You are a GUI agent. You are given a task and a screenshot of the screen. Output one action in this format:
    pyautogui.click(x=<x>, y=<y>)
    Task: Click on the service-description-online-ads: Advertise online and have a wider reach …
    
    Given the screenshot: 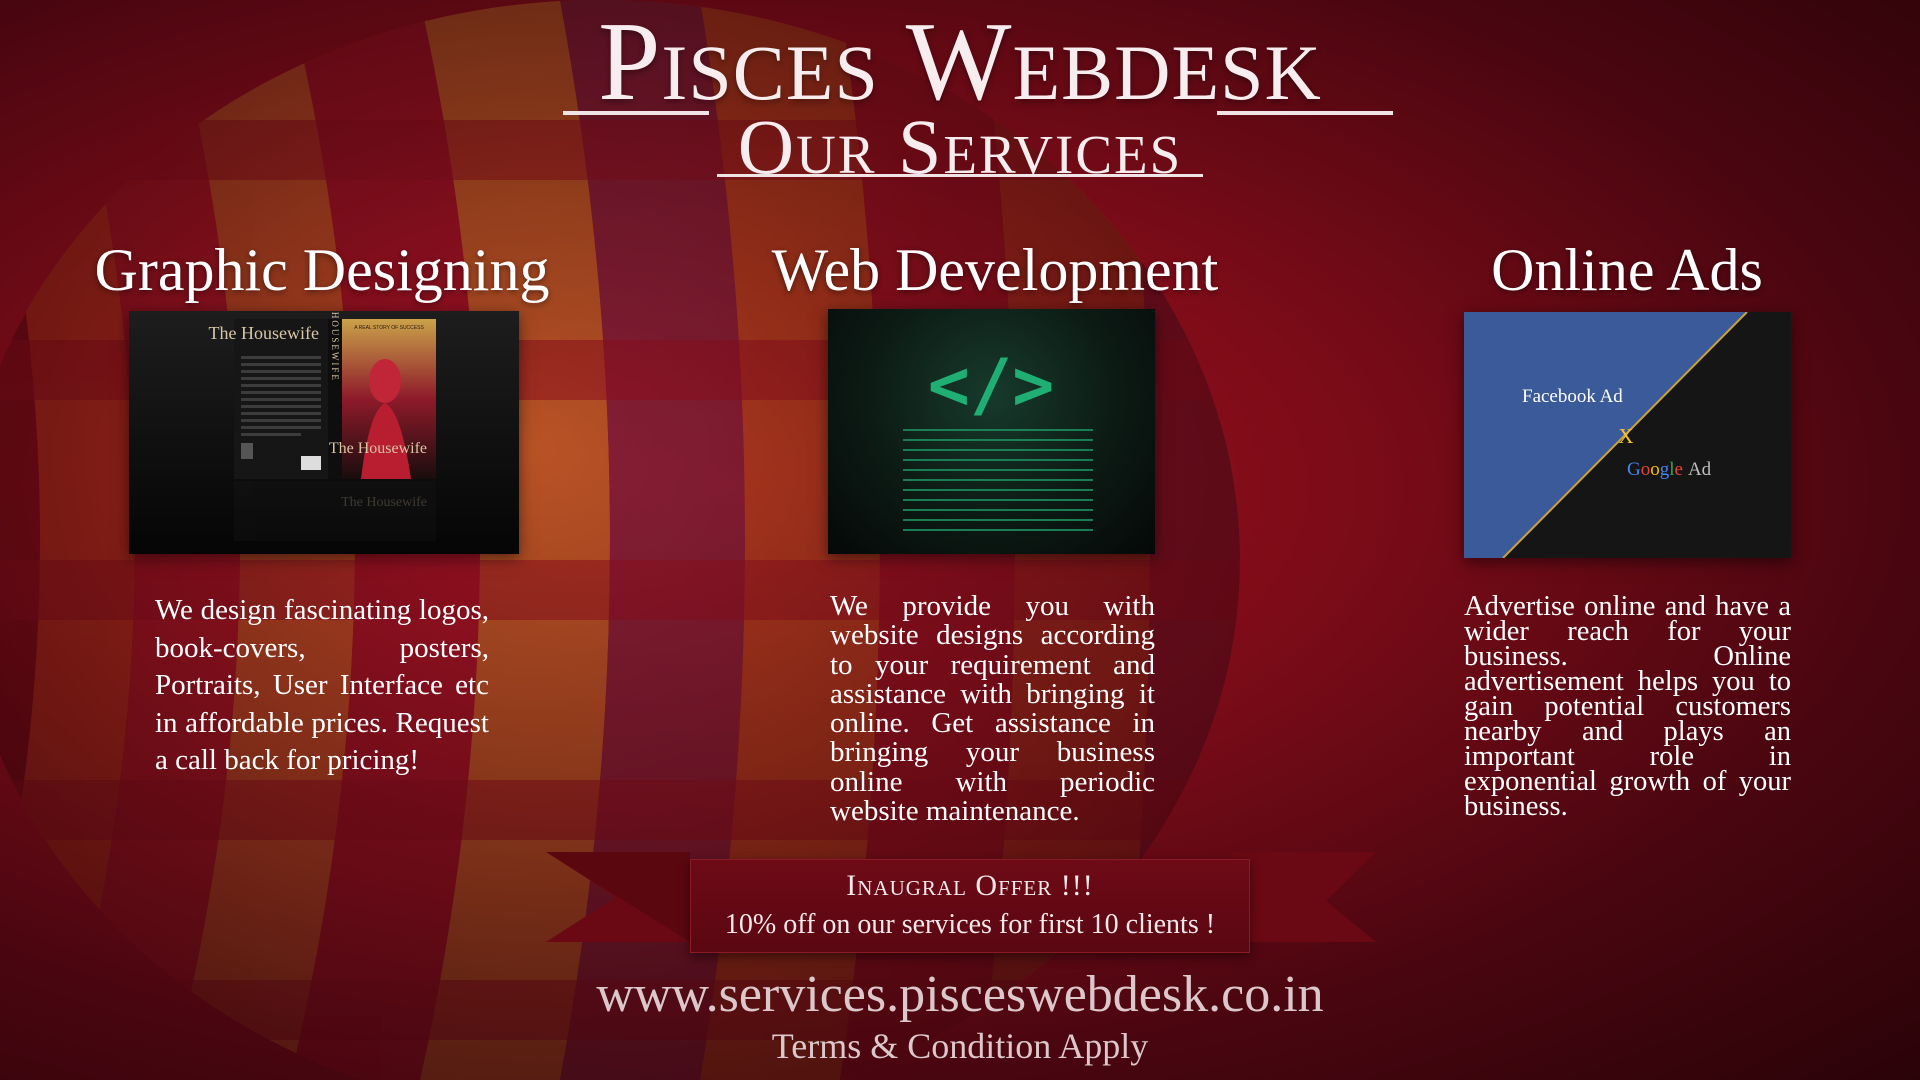 What is the action you would take?
    pyautogui.click(x=1627, y=706)
    